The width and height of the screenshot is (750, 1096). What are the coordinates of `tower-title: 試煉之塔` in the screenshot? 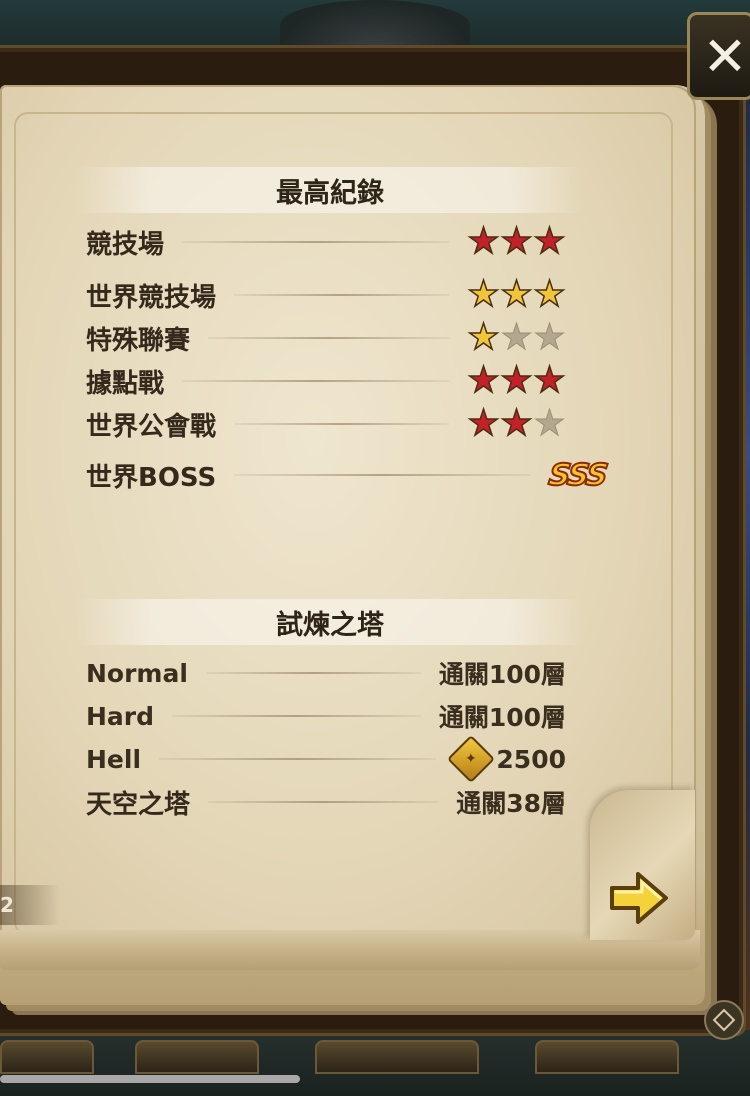 It's located at (330, 622).